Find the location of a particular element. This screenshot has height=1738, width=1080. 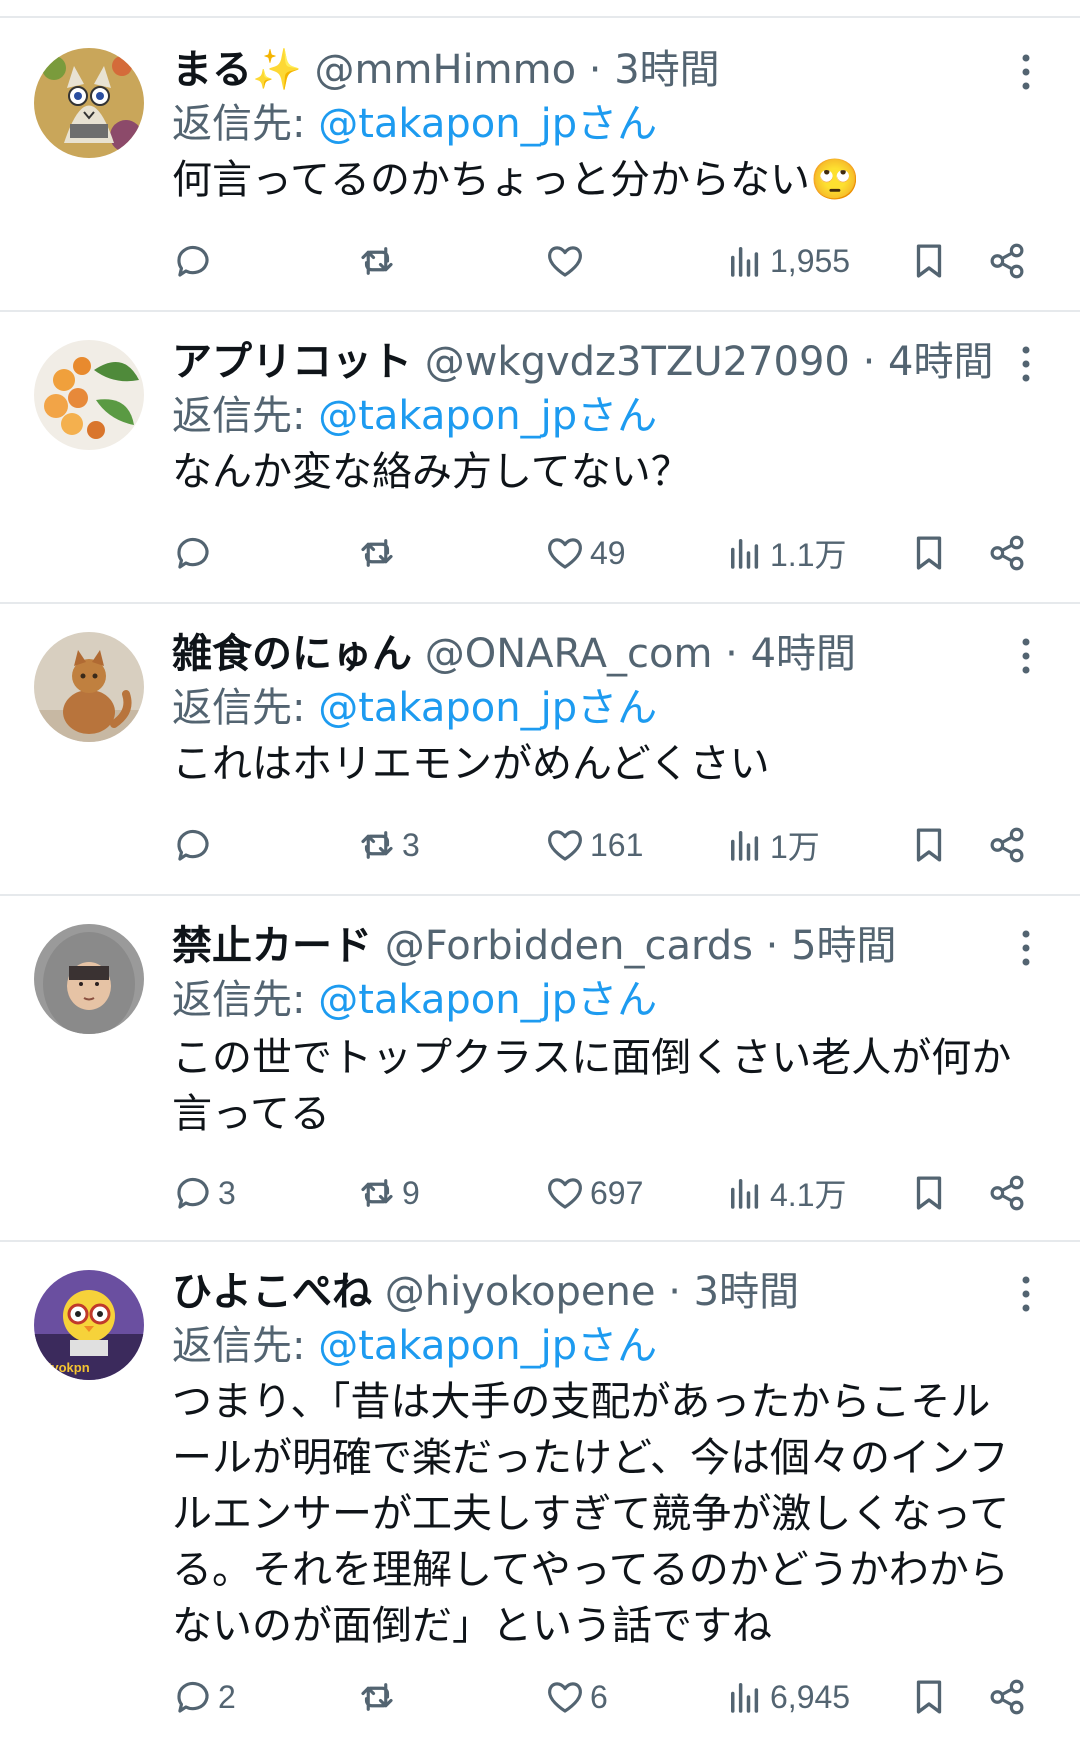

like-button: 49 is located at coordinates (585, 553).